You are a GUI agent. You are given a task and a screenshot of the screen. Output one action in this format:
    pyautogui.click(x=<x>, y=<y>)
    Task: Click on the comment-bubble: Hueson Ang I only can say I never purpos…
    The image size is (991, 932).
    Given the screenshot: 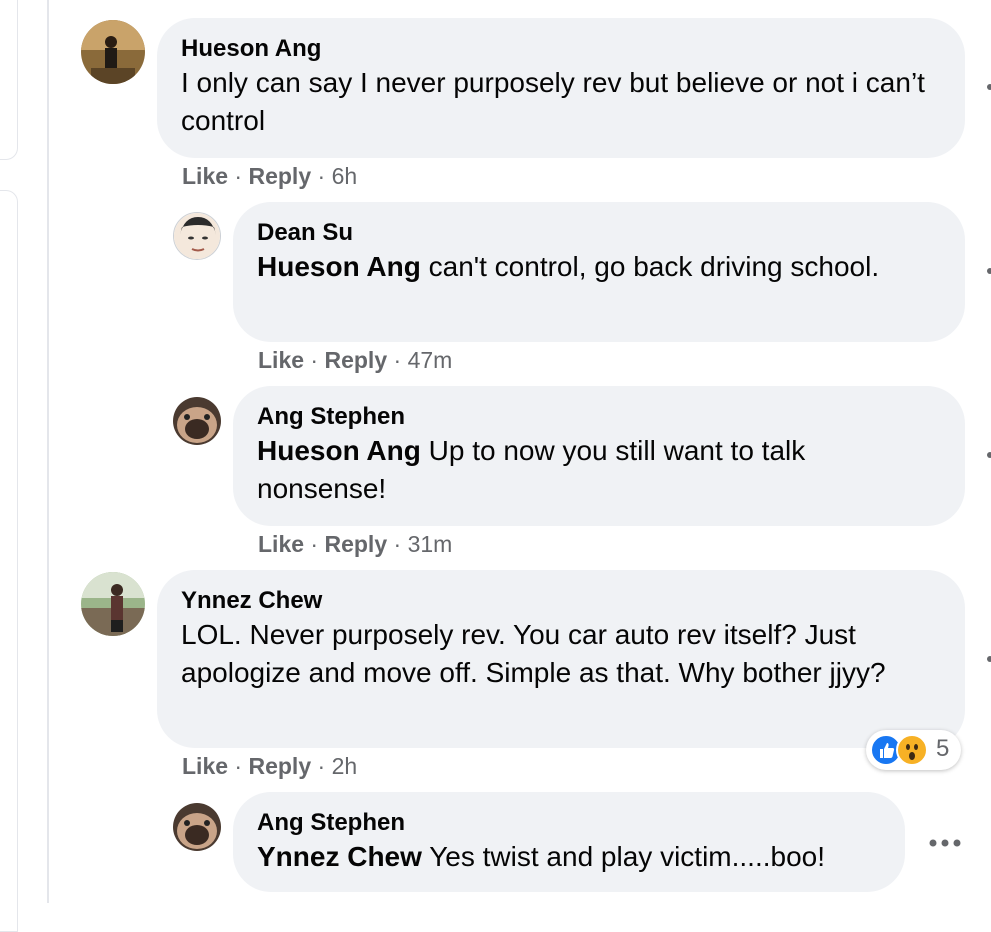 What is the action you would take?
    pyautogui.click(x=561, y=88)
    